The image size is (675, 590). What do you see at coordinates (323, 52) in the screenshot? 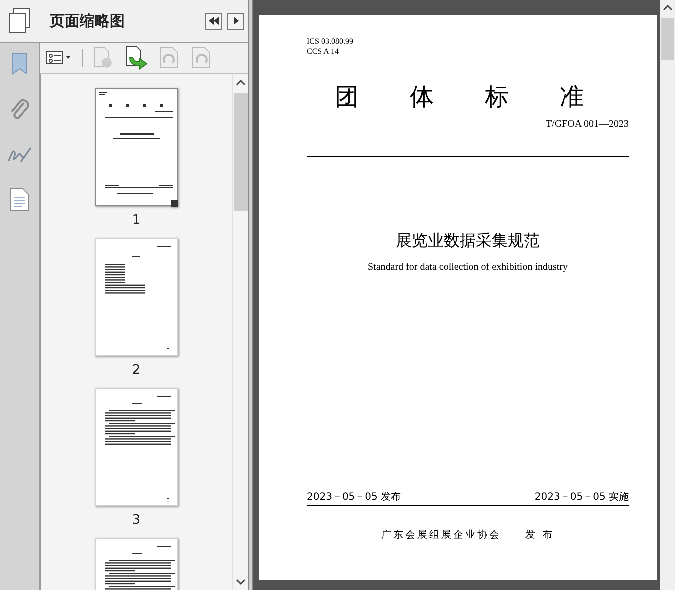
I see `ccs-code: CCS A 14` at bounding box center [323, 52].